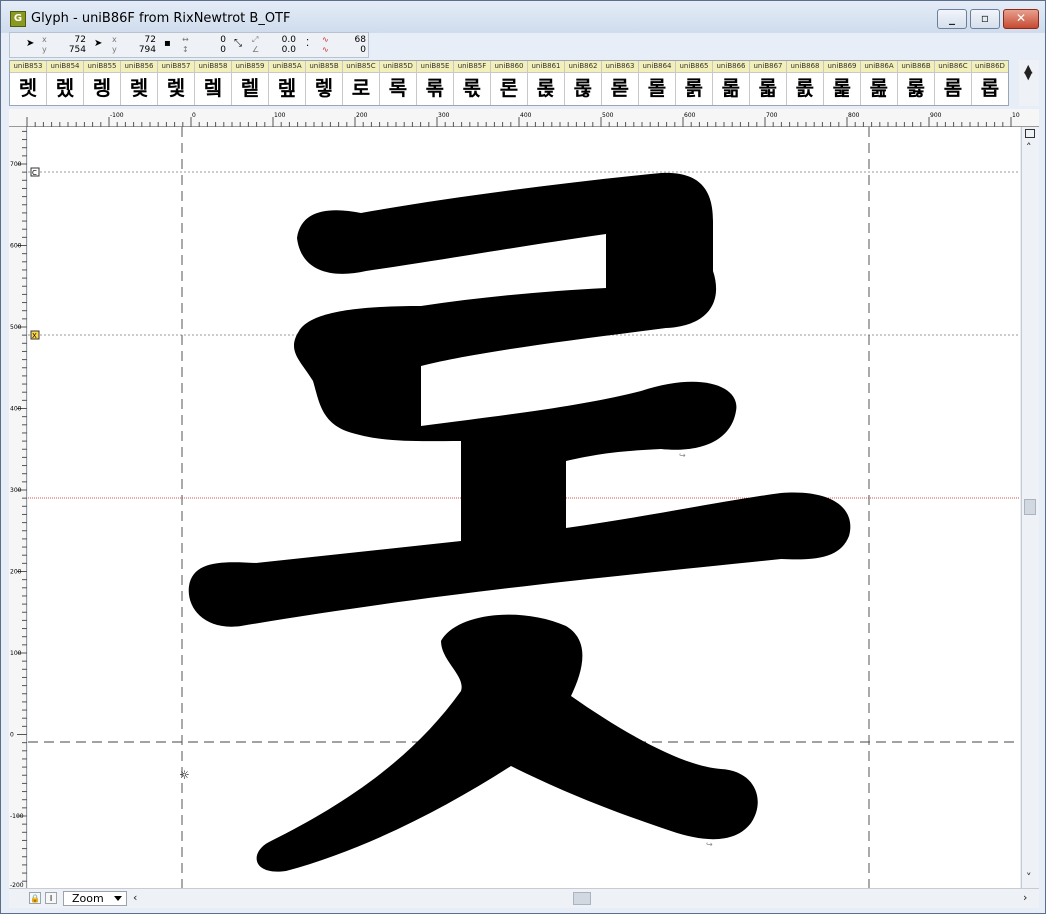 The image size is (1046, 914). I want to click on glyph-strip-cell: uniB860 론, so click(509, 83).